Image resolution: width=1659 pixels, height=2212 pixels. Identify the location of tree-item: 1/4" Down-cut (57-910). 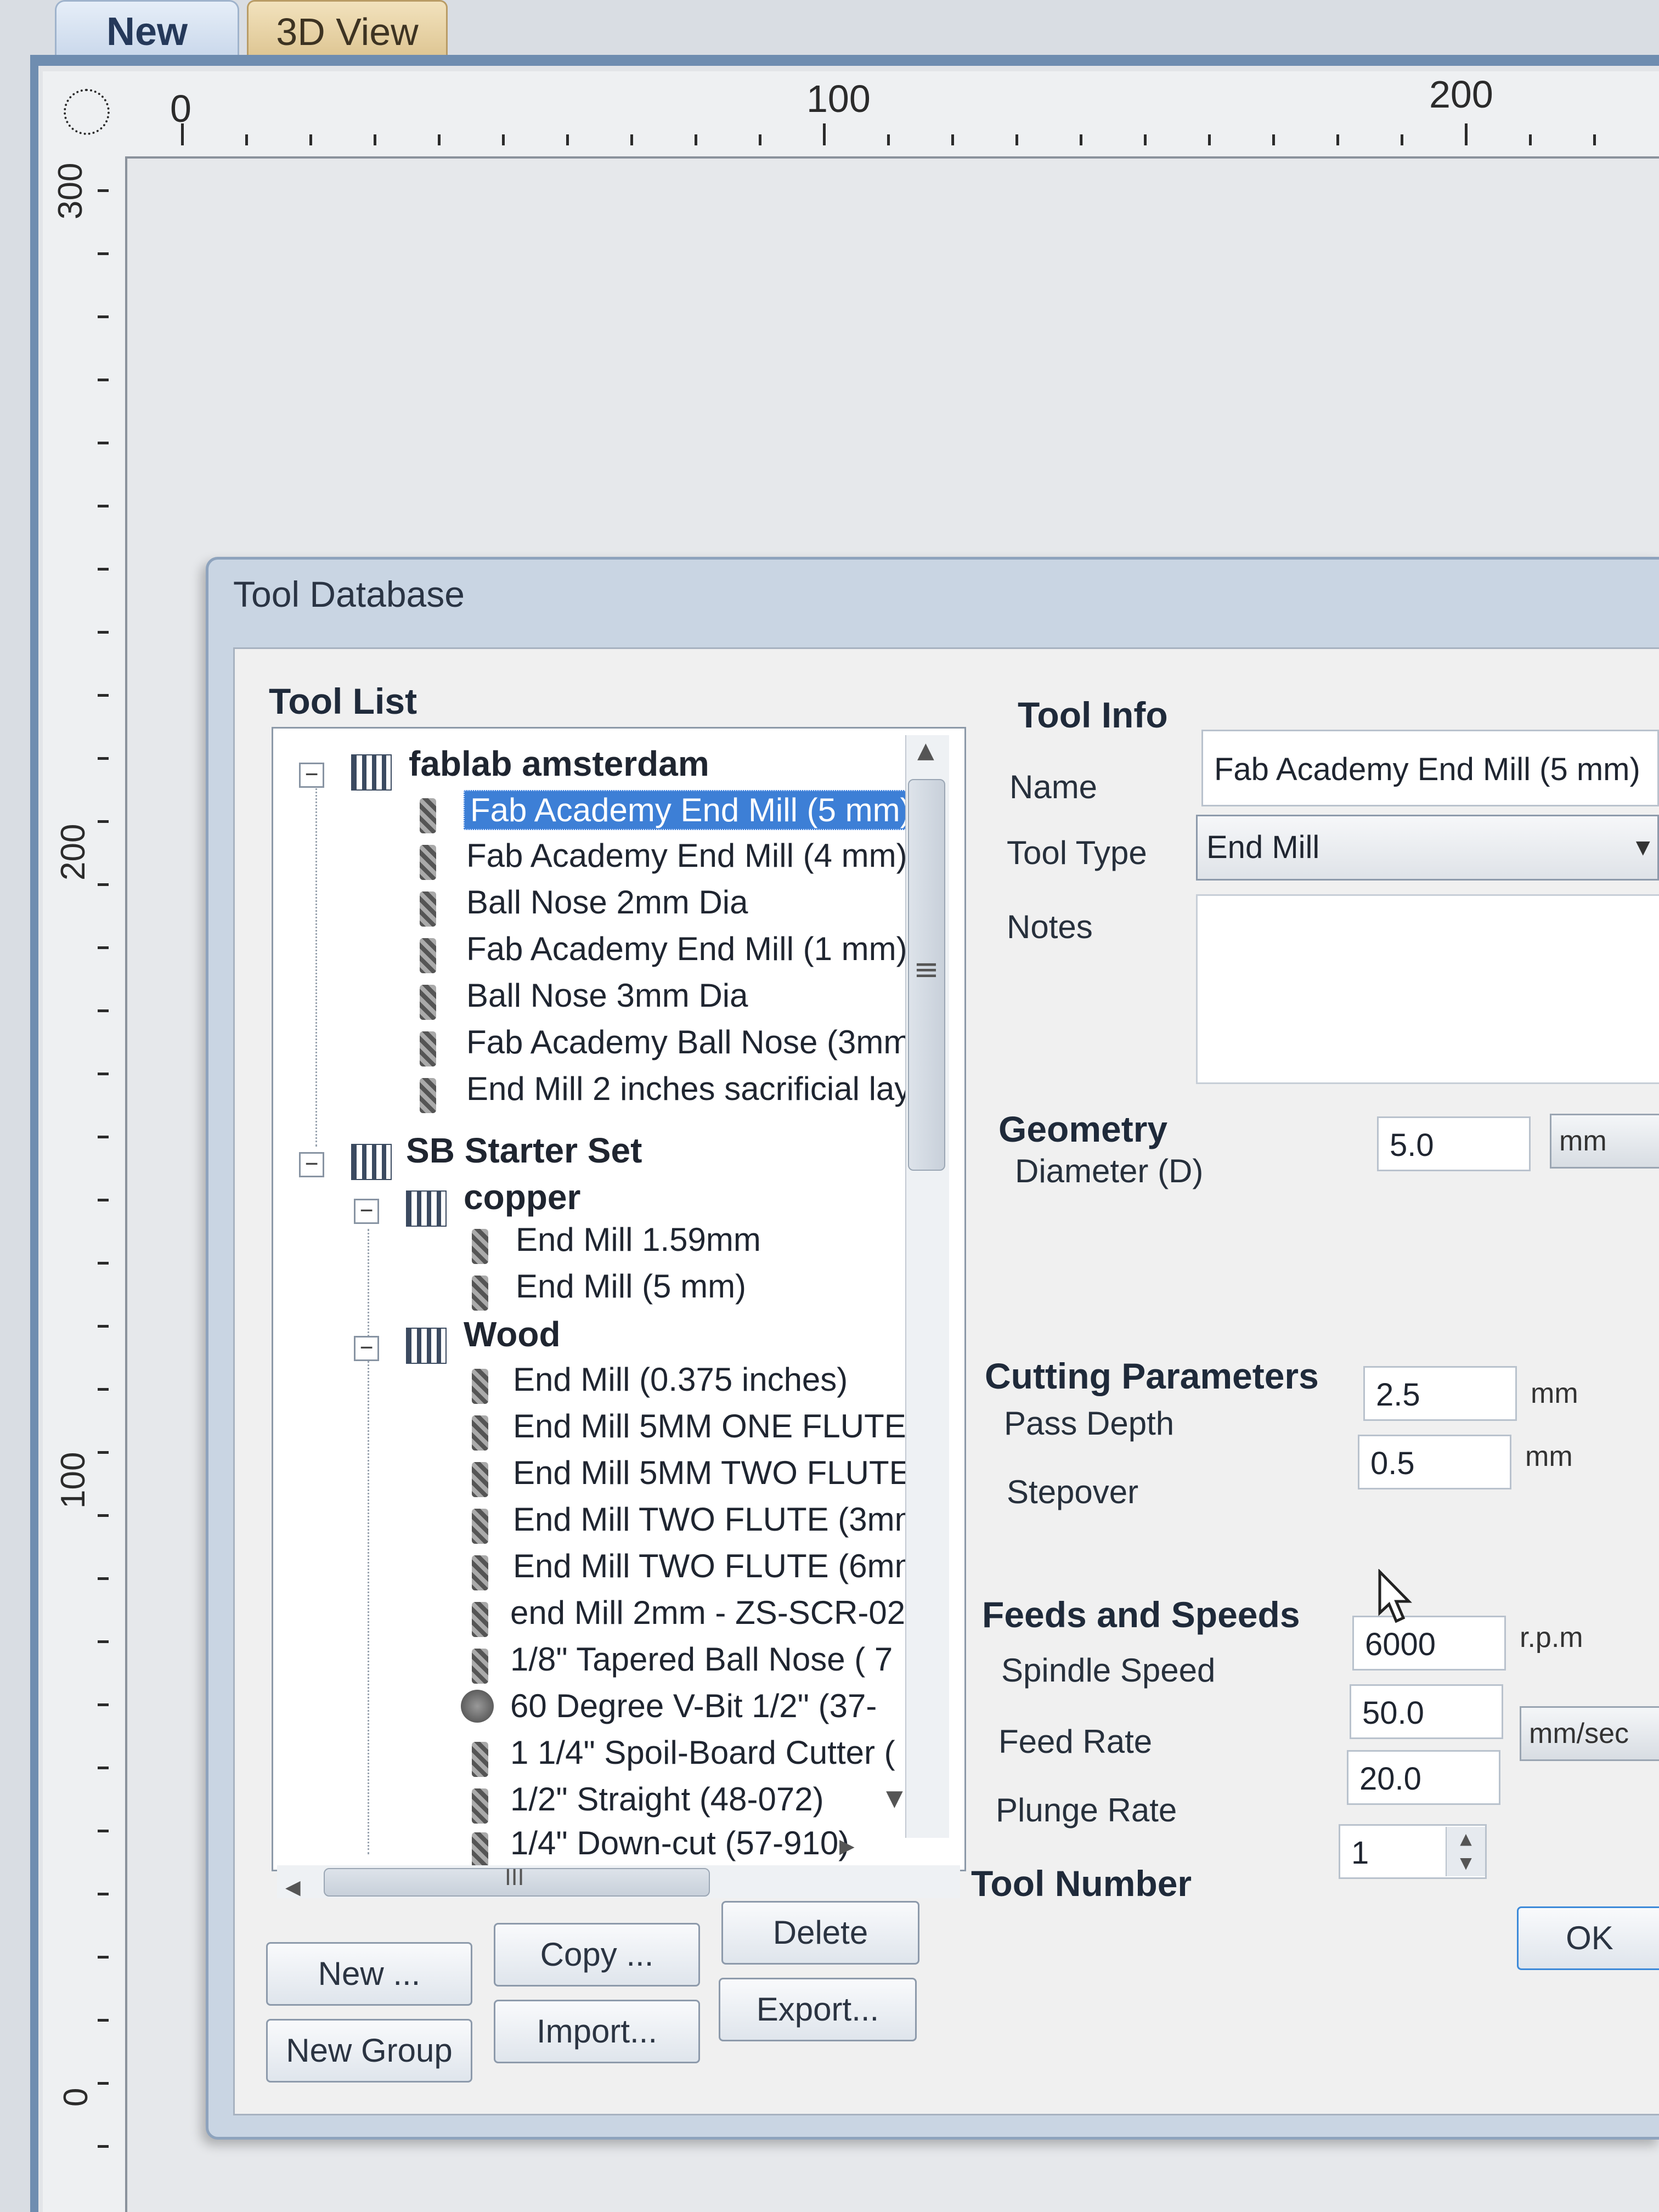
(679, 1843).